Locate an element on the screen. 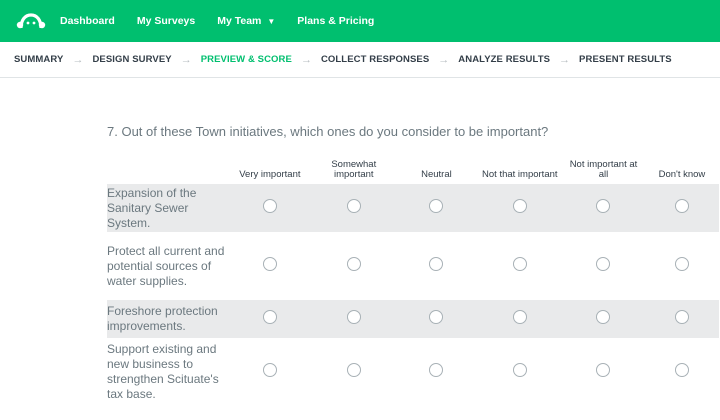 This screenshot has height=420, width=720. column-header: Don't know is located at coordinates (682, 174).